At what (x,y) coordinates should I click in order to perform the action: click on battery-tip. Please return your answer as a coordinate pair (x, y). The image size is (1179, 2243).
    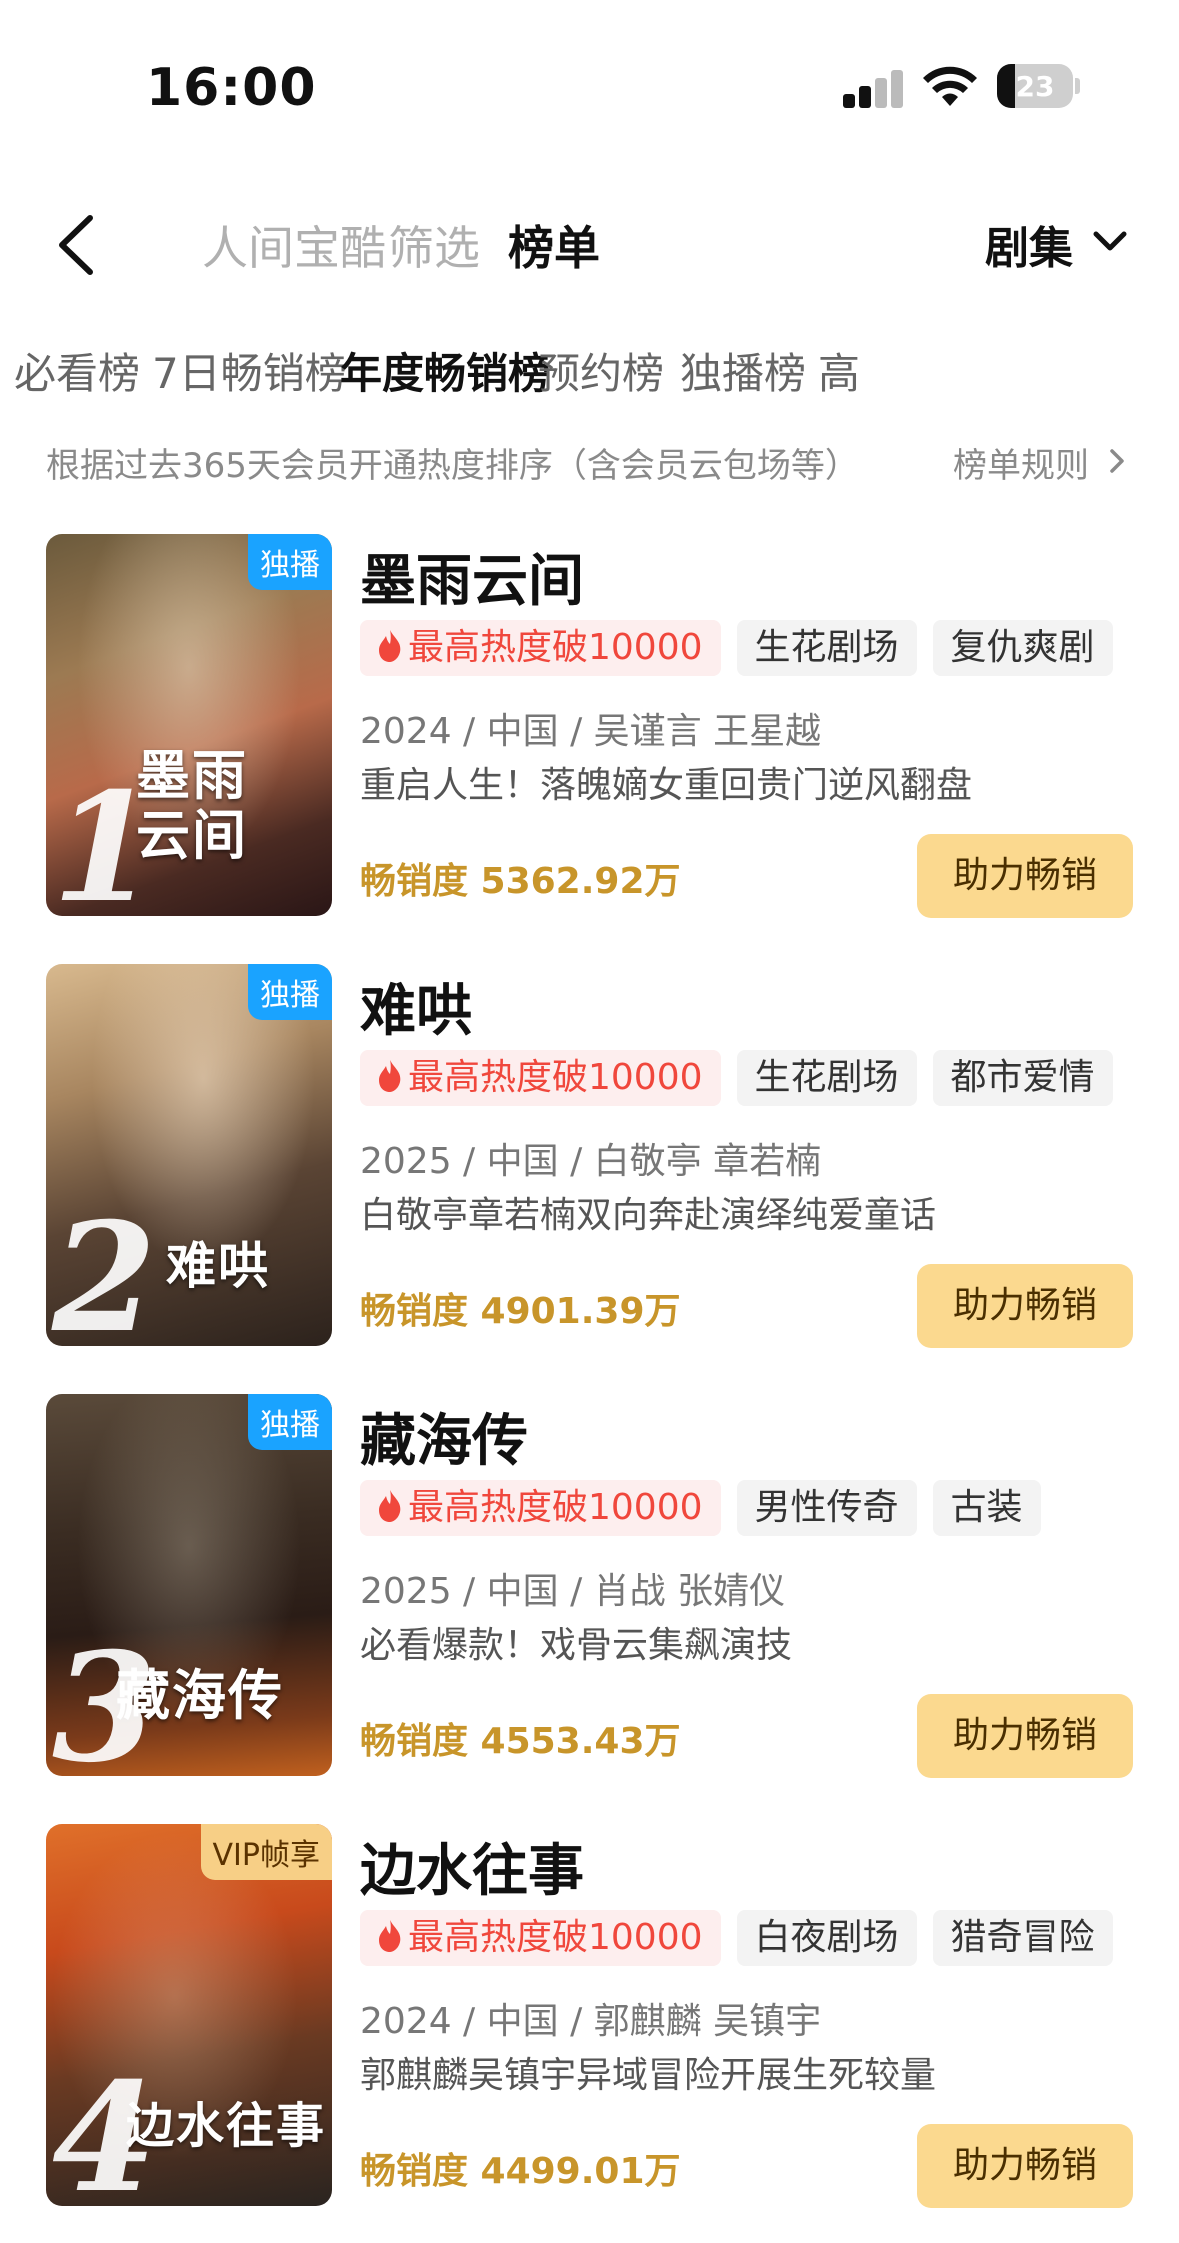
    Looking at the image, I should click on (1077, 86).